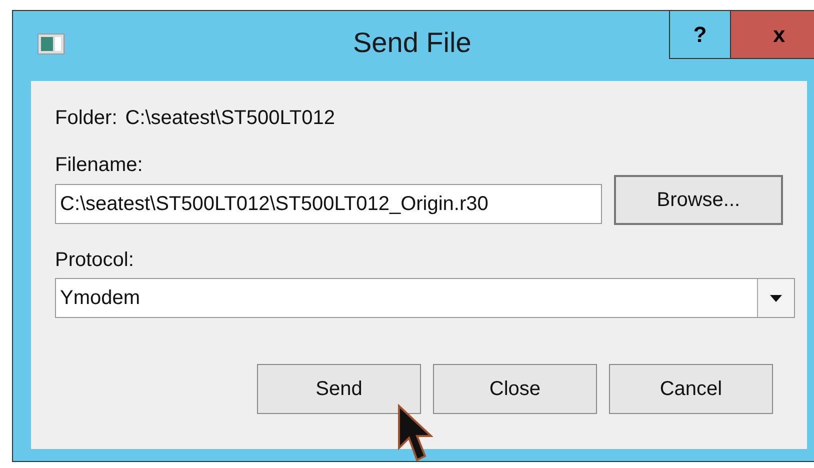 Image resolution: width=814 pixels, height=468 pixels. Describe the element at coordinates (99, 165) in the screenshot. I see `filename-label: Filename:` at that location.